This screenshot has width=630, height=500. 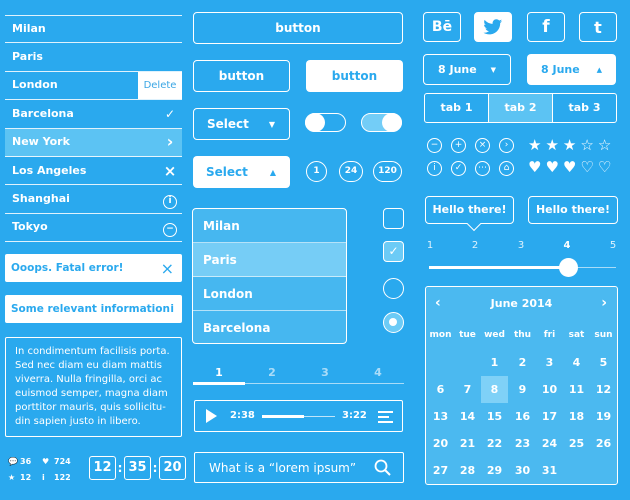 What do you see at coordinates (467, 443) in the screenshot?
I see `calendar-day: 21` at bounding box center [467, 443].